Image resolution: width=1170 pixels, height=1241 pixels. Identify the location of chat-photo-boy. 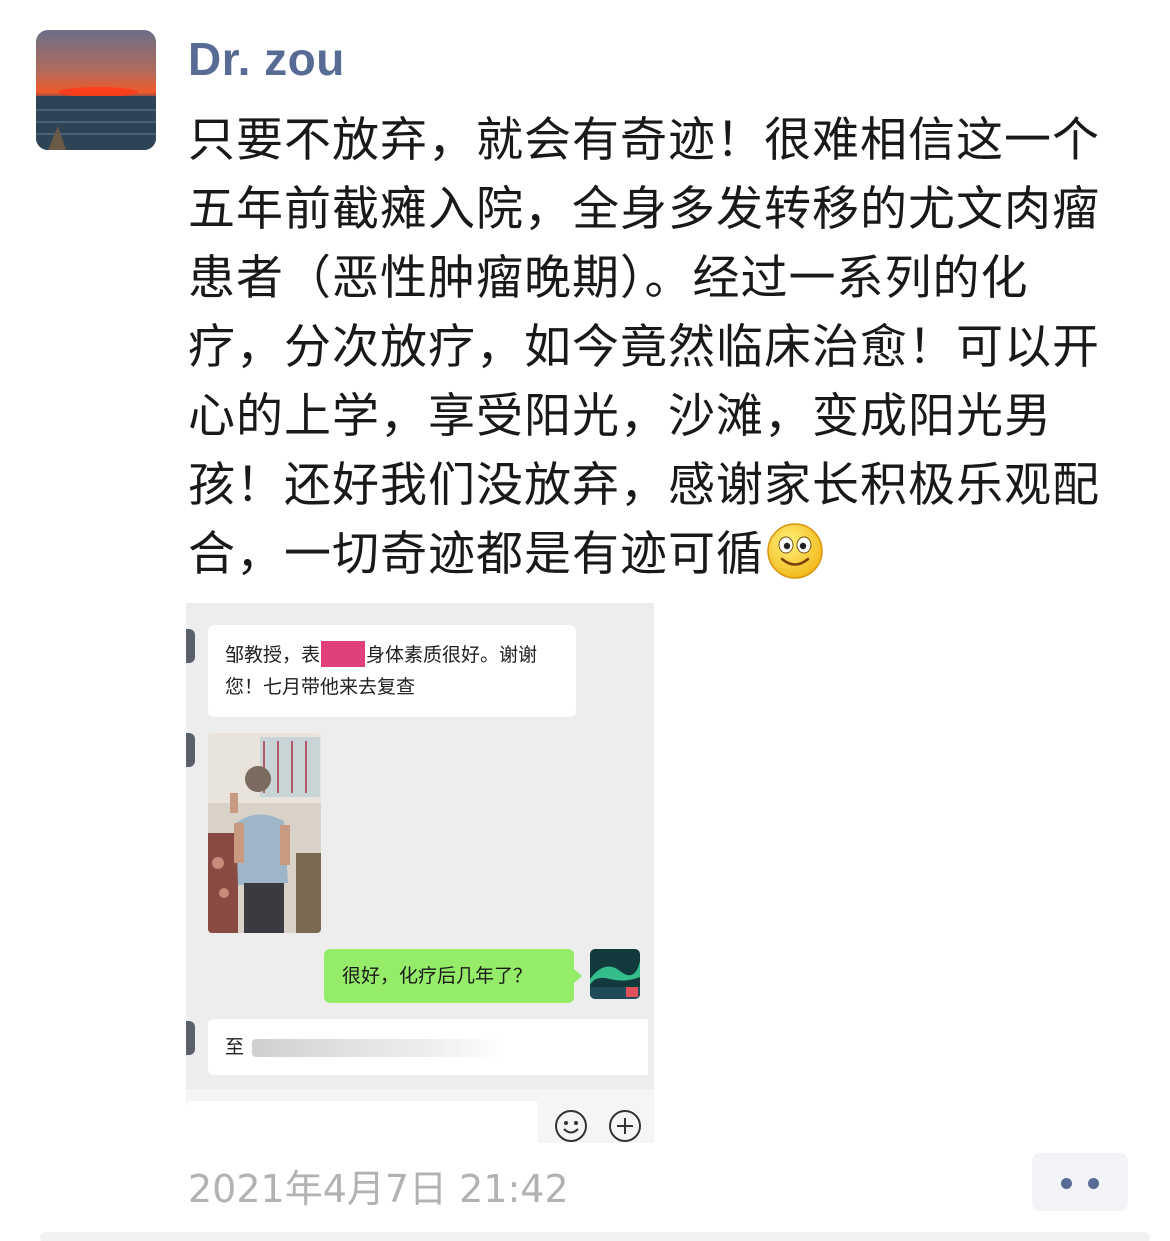
(264, 833).